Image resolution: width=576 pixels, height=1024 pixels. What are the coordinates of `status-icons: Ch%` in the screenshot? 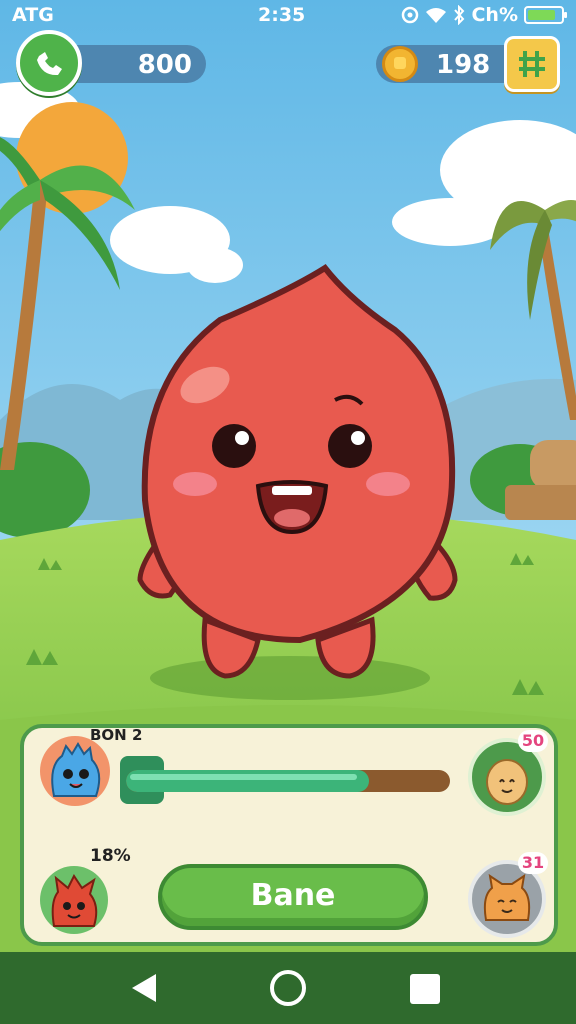 It's located at (484, 15).